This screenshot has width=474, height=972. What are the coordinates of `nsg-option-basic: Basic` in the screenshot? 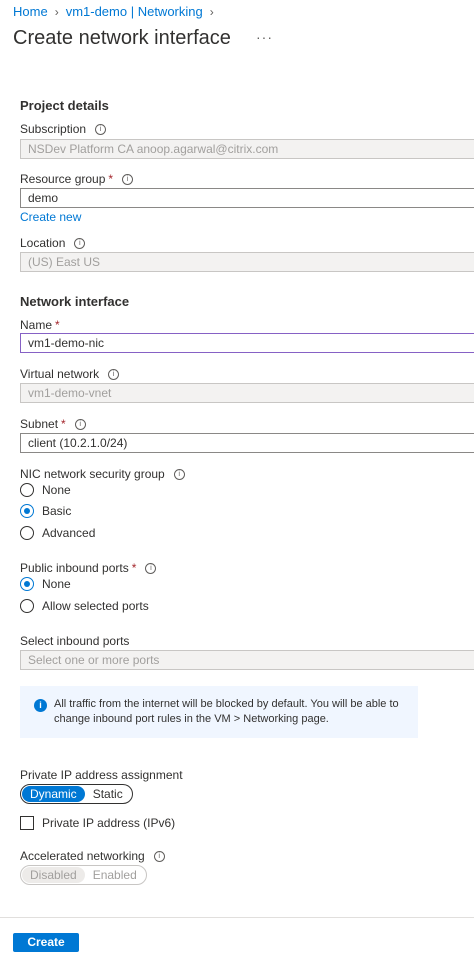 It's located at (45, 511).